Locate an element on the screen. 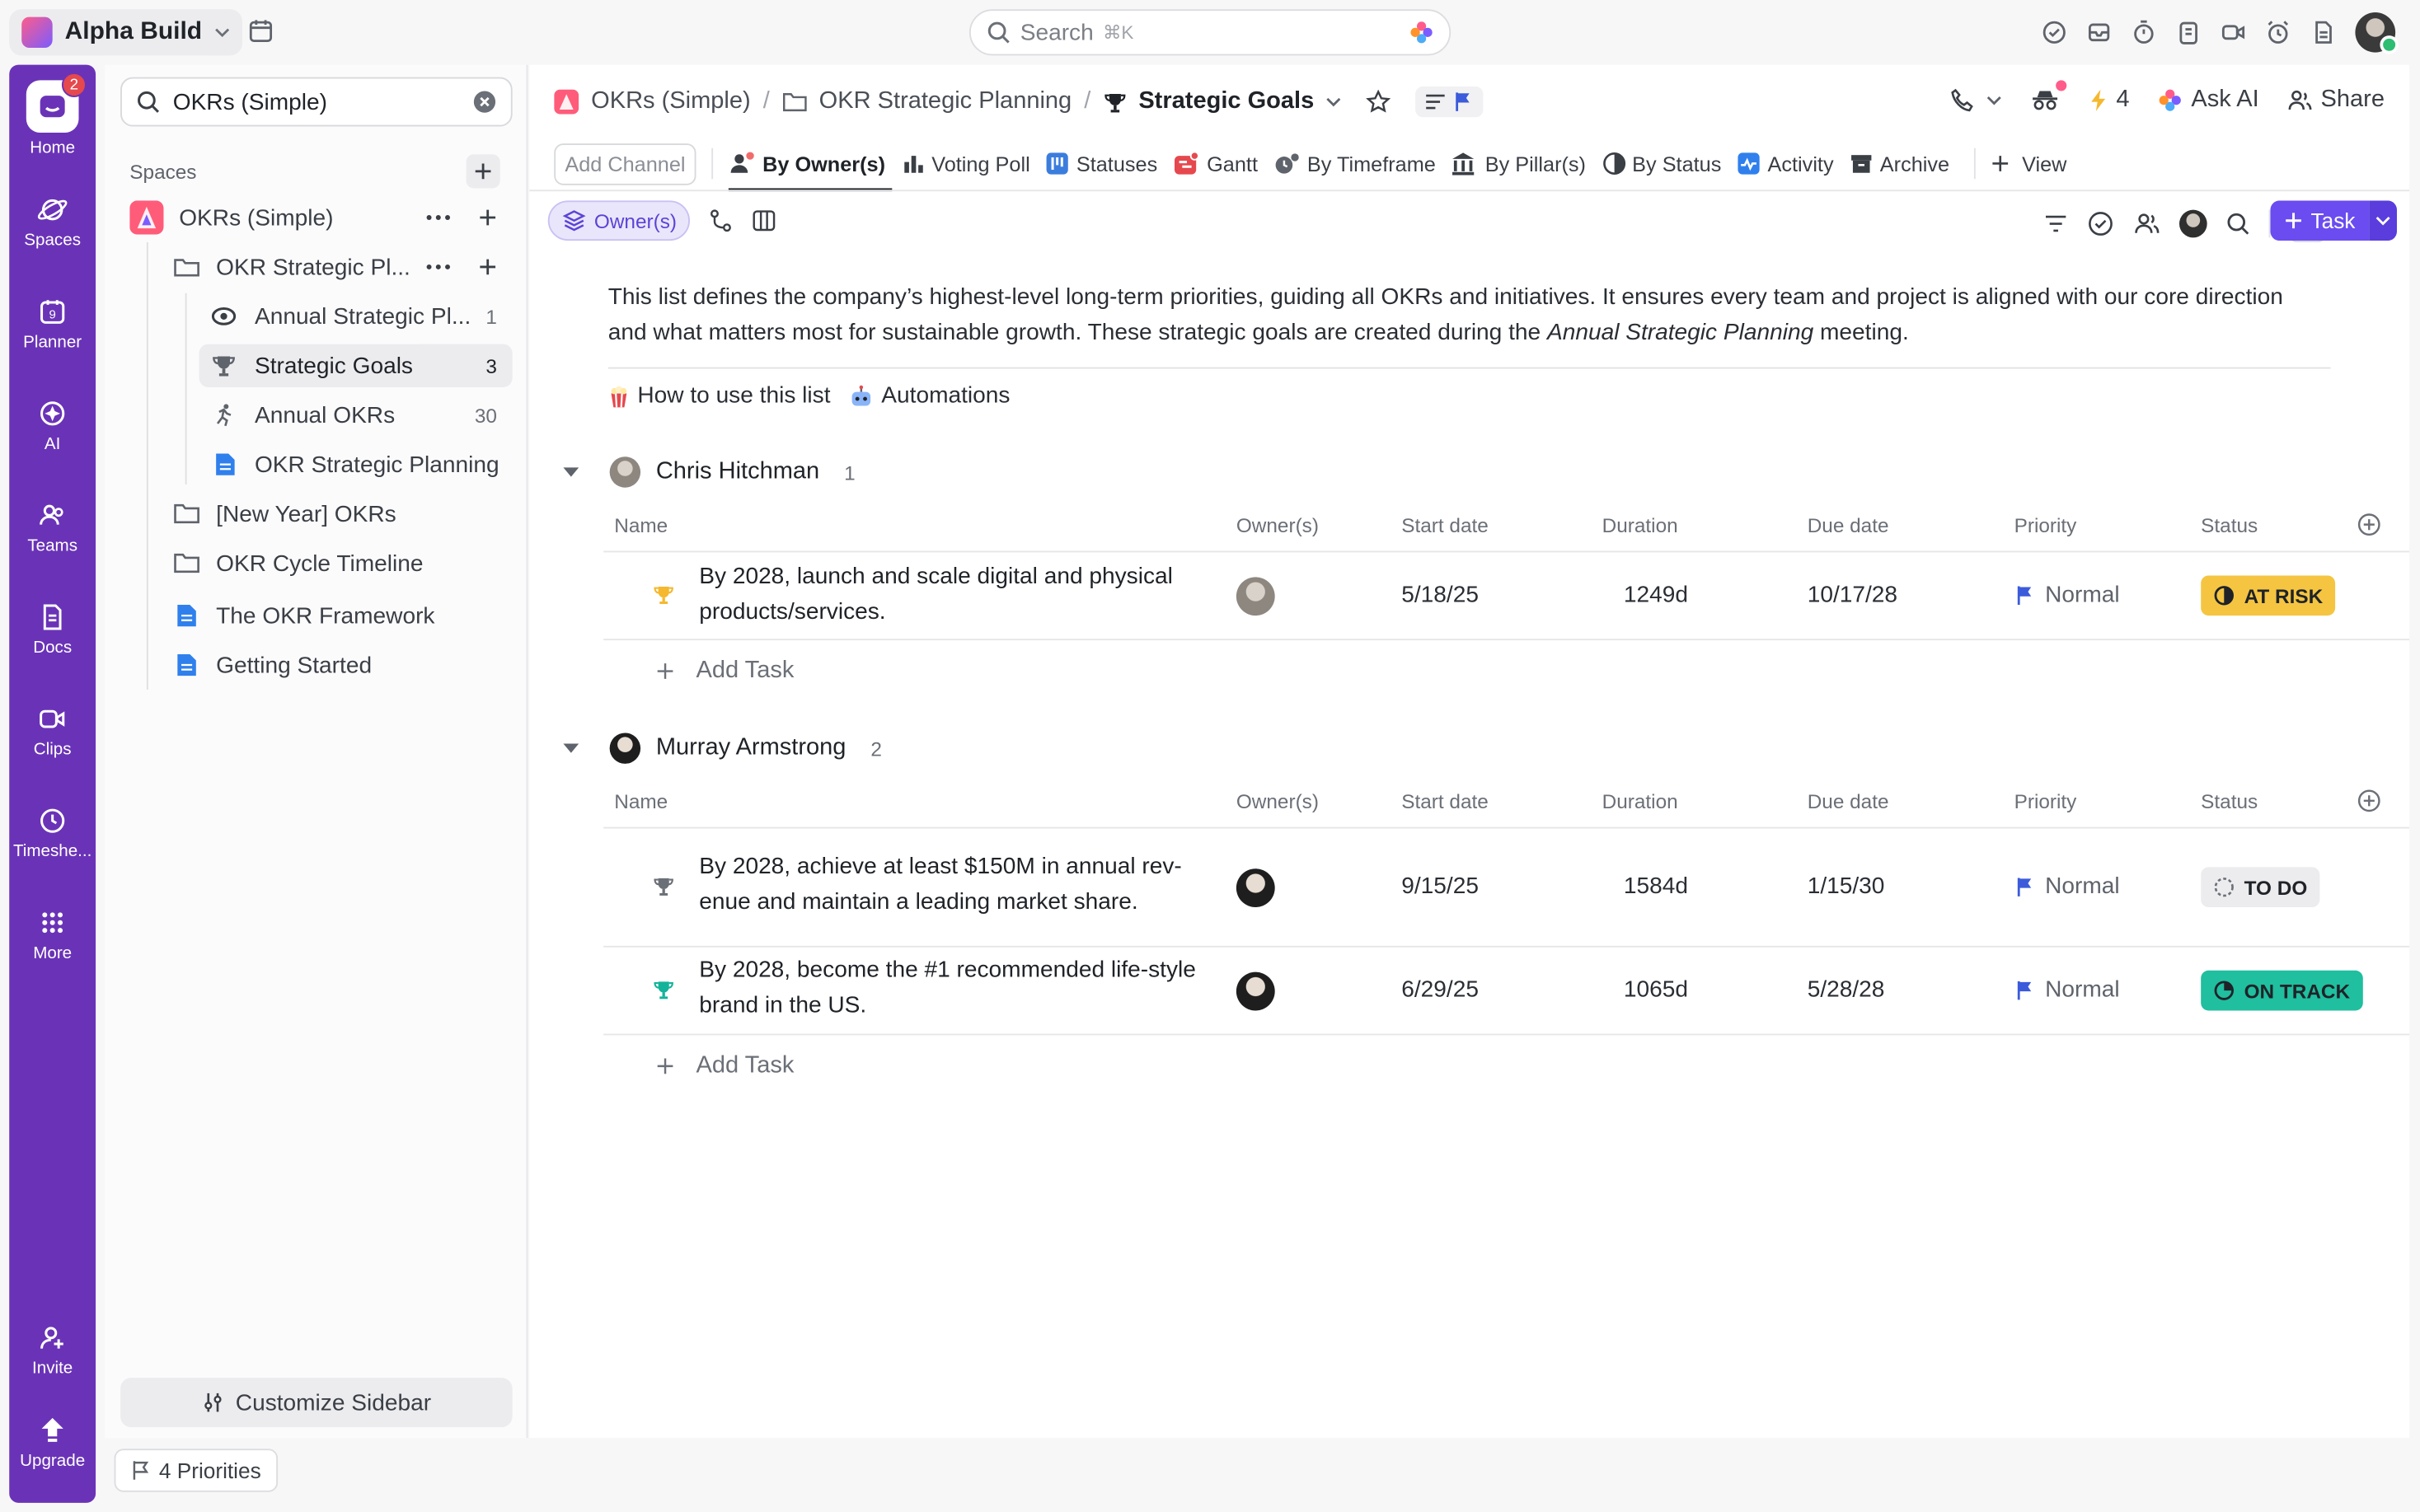 The width and height of the screenshot is (2420, 1512). add-channel-button: Add Channel is located at coordinates (625, 164).